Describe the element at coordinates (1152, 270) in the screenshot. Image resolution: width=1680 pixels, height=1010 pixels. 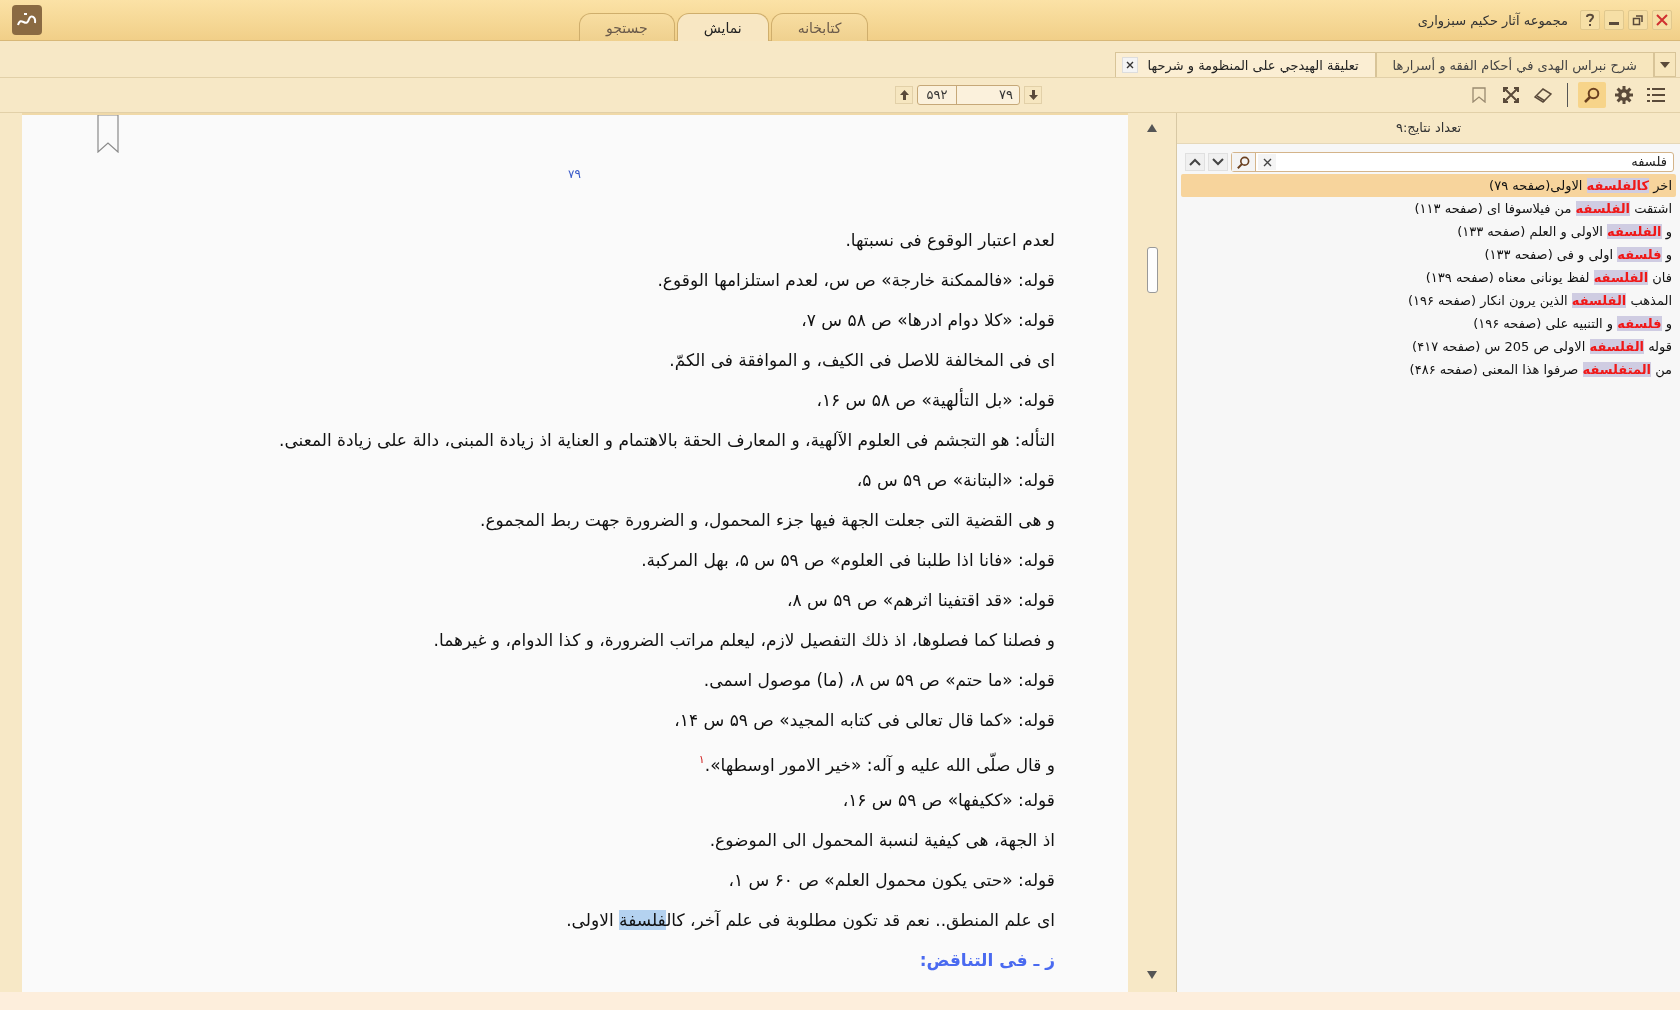
I see `scrollbar-thumb` at that location.